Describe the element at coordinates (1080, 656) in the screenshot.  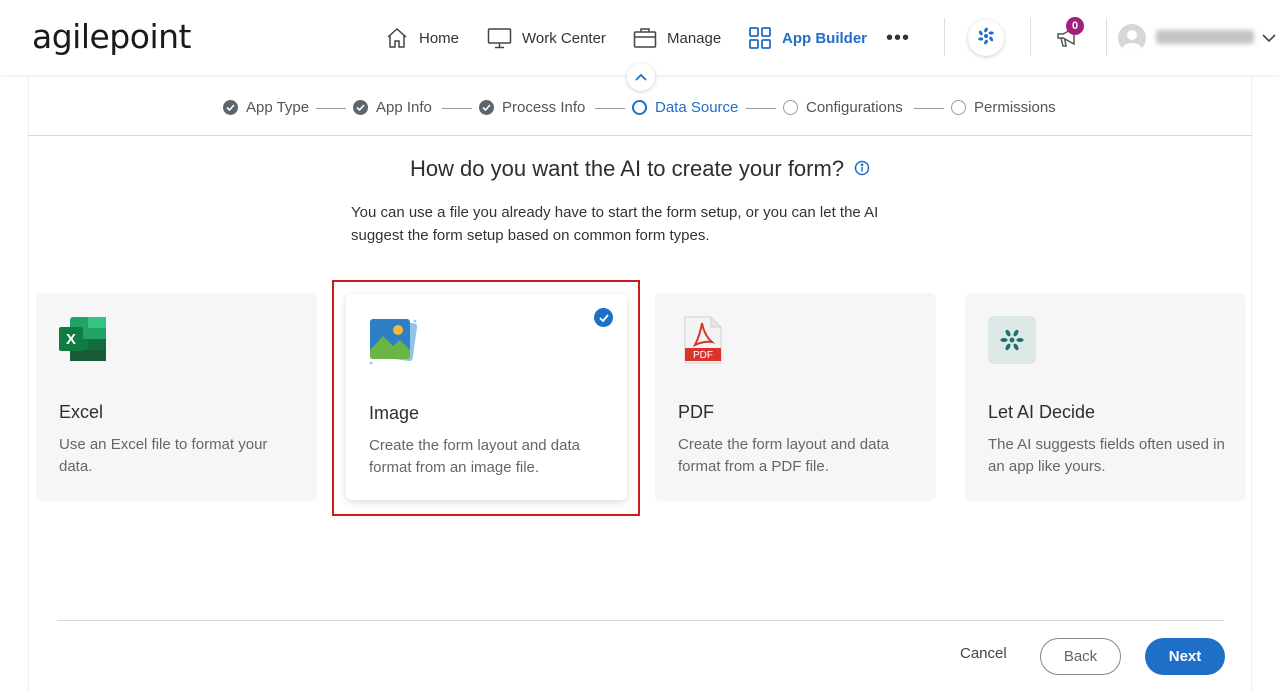
I see `back-button: Back` at that location.